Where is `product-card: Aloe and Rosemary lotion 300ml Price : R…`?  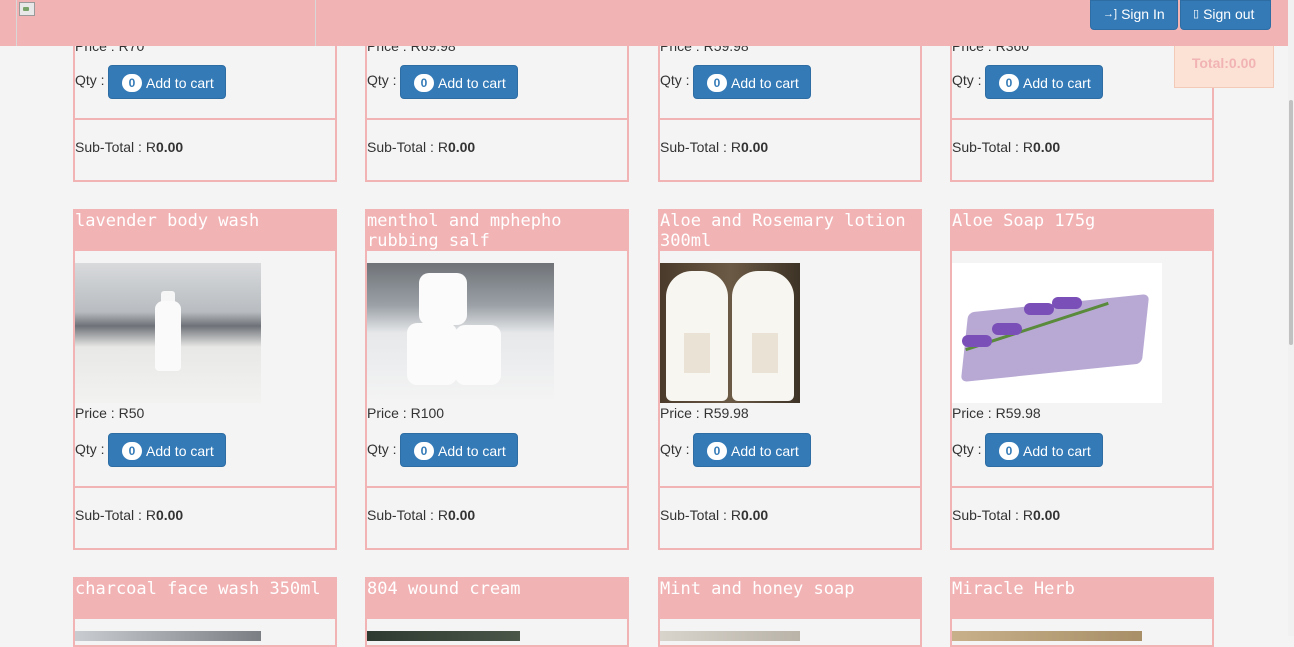
product-card: Aloe and Rosemary lotion 300ml Price : R… is located at coordinates (790, 379).